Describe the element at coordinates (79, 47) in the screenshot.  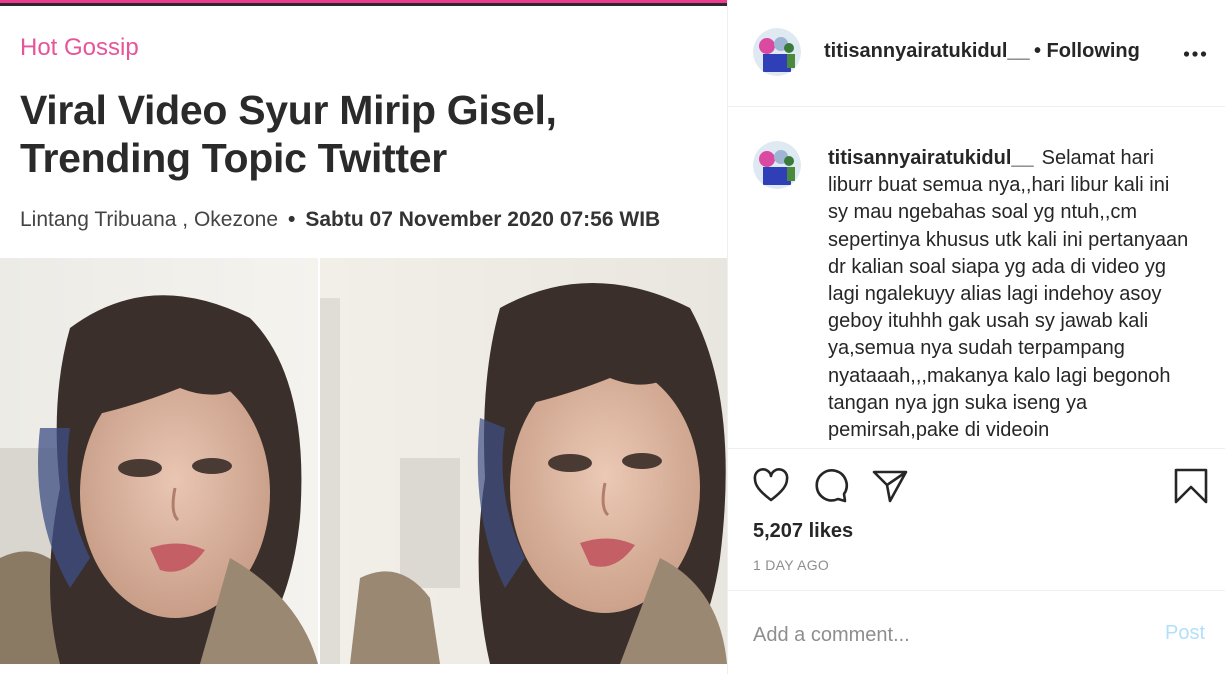
I see `article-category: Hot Gossip` at that location.